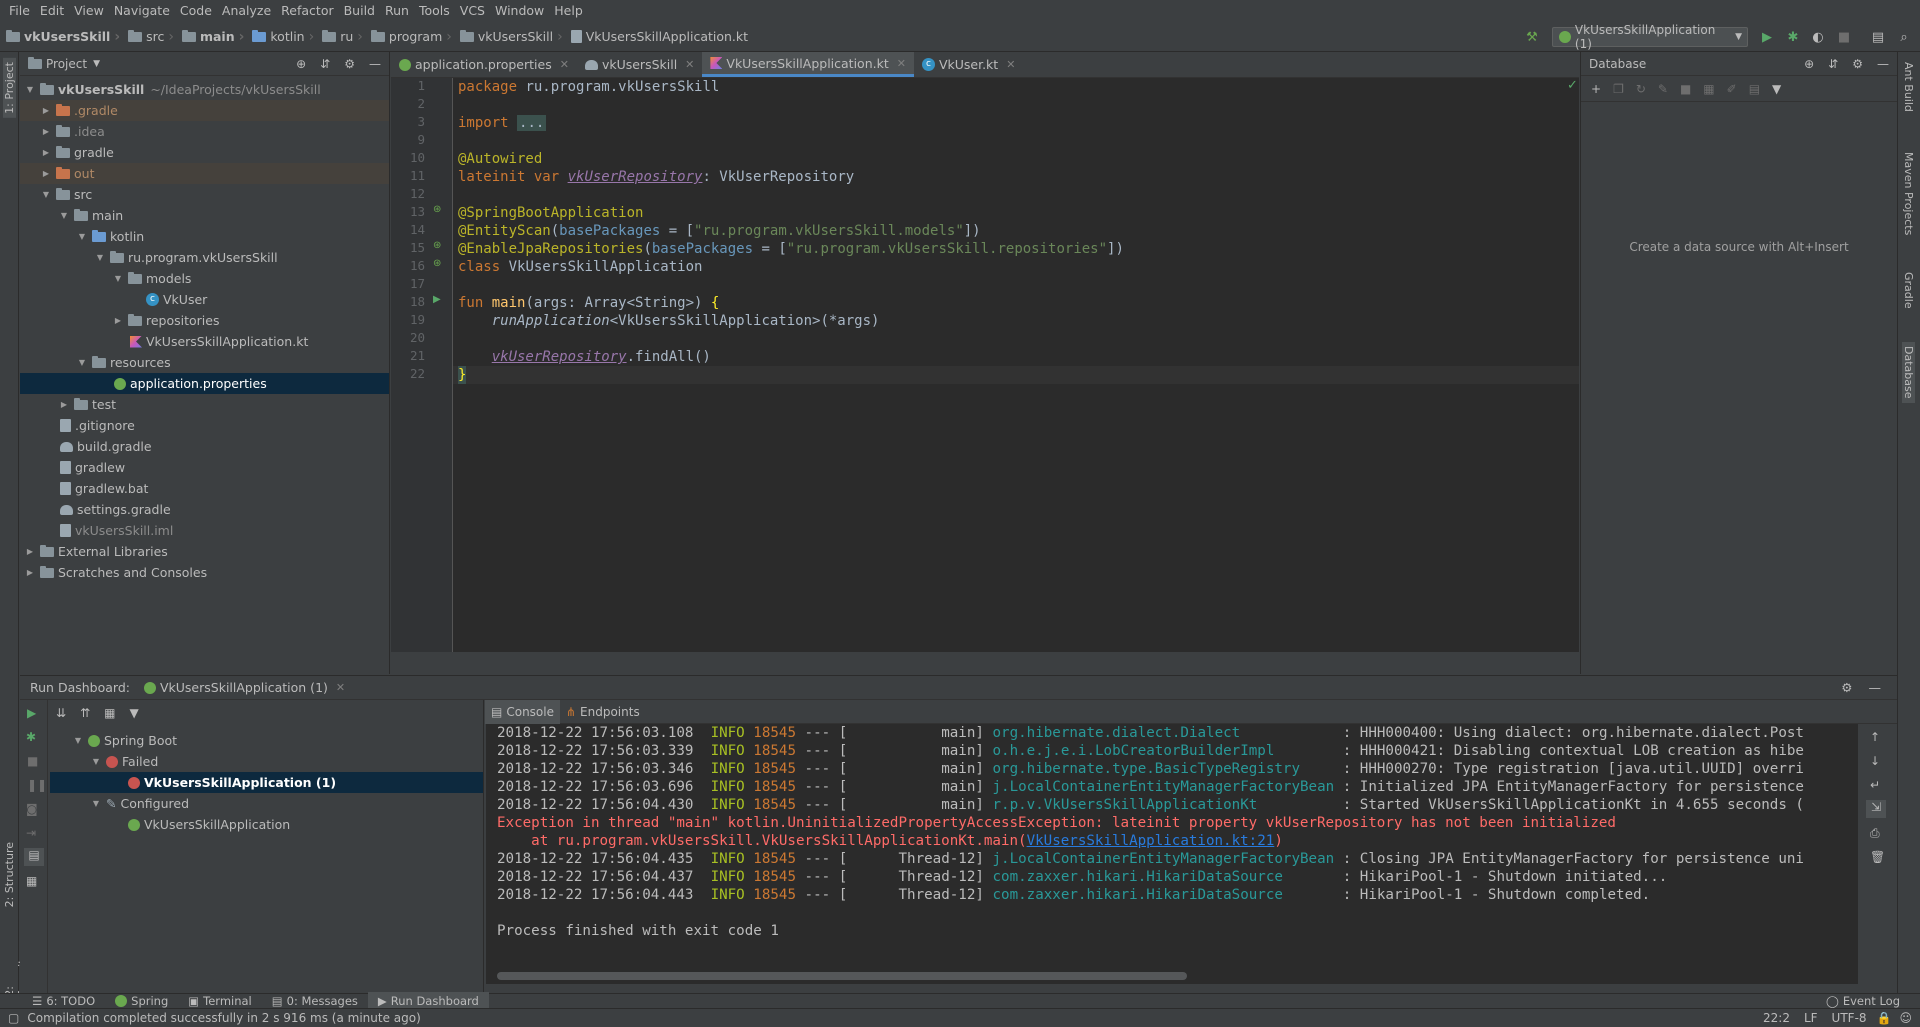  What do you see at coordinates (1905, 1018) in the screenshot?
I see `inspector-icon: ☺` at bounding box center [1905, 1018].